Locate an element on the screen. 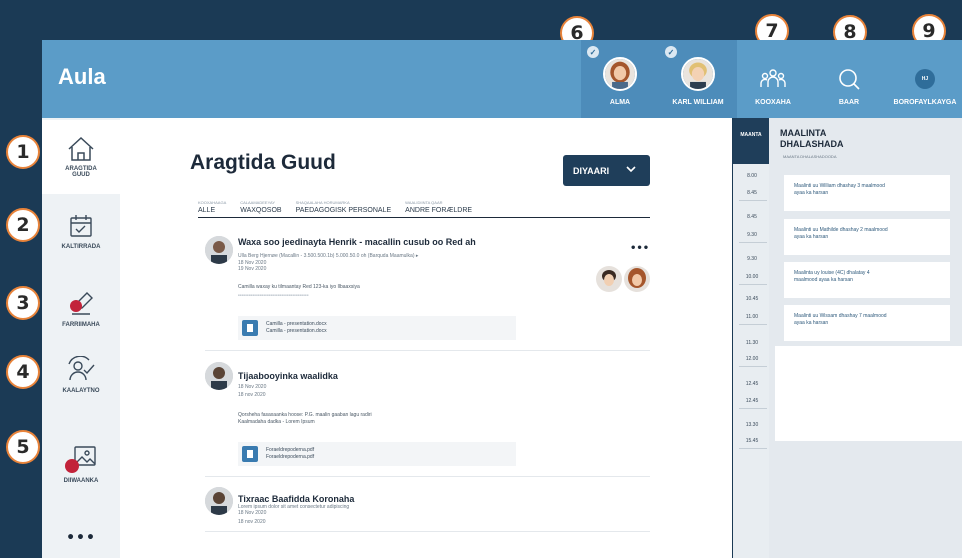  panel-title-line: MAALINTA is located at coordinates (803, 133).